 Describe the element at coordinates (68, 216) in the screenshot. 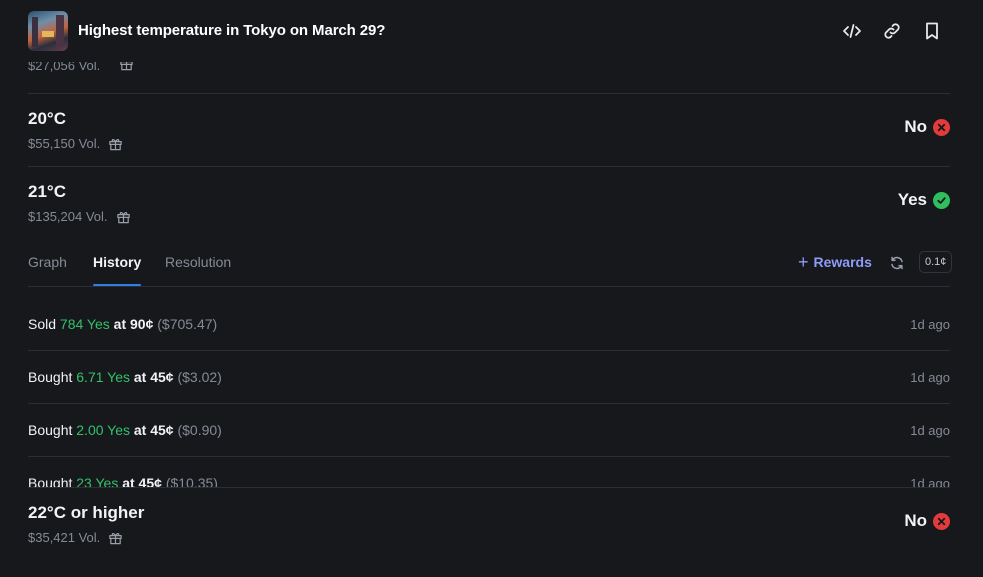

I see `outcome-volume: $135,204 Vol.` at that location.